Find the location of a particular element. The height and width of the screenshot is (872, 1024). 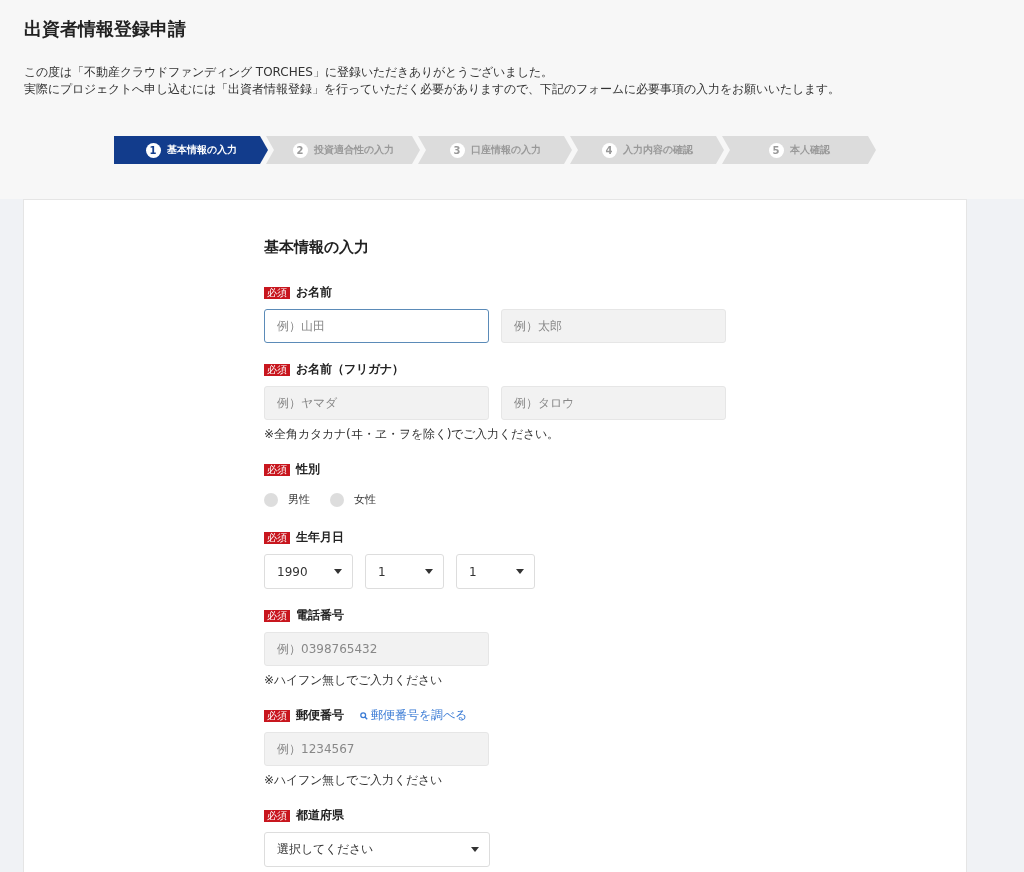

search-icon is located at coordinates (364, 715).